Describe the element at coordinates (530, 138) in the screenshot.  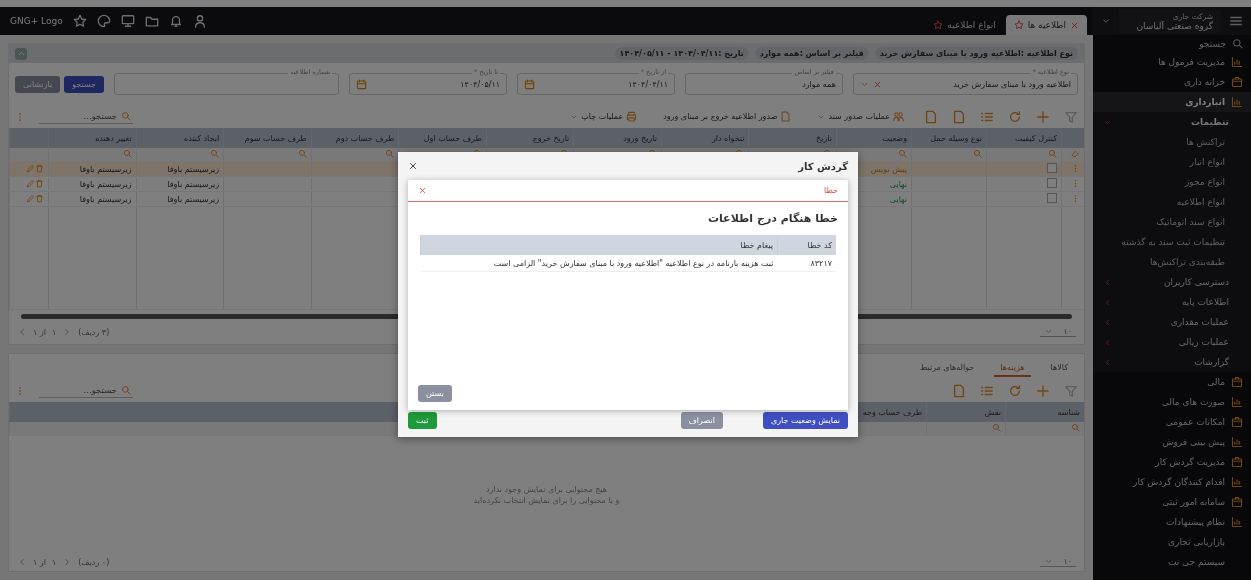
I see `column-header: تاریخ خروج` at that location.